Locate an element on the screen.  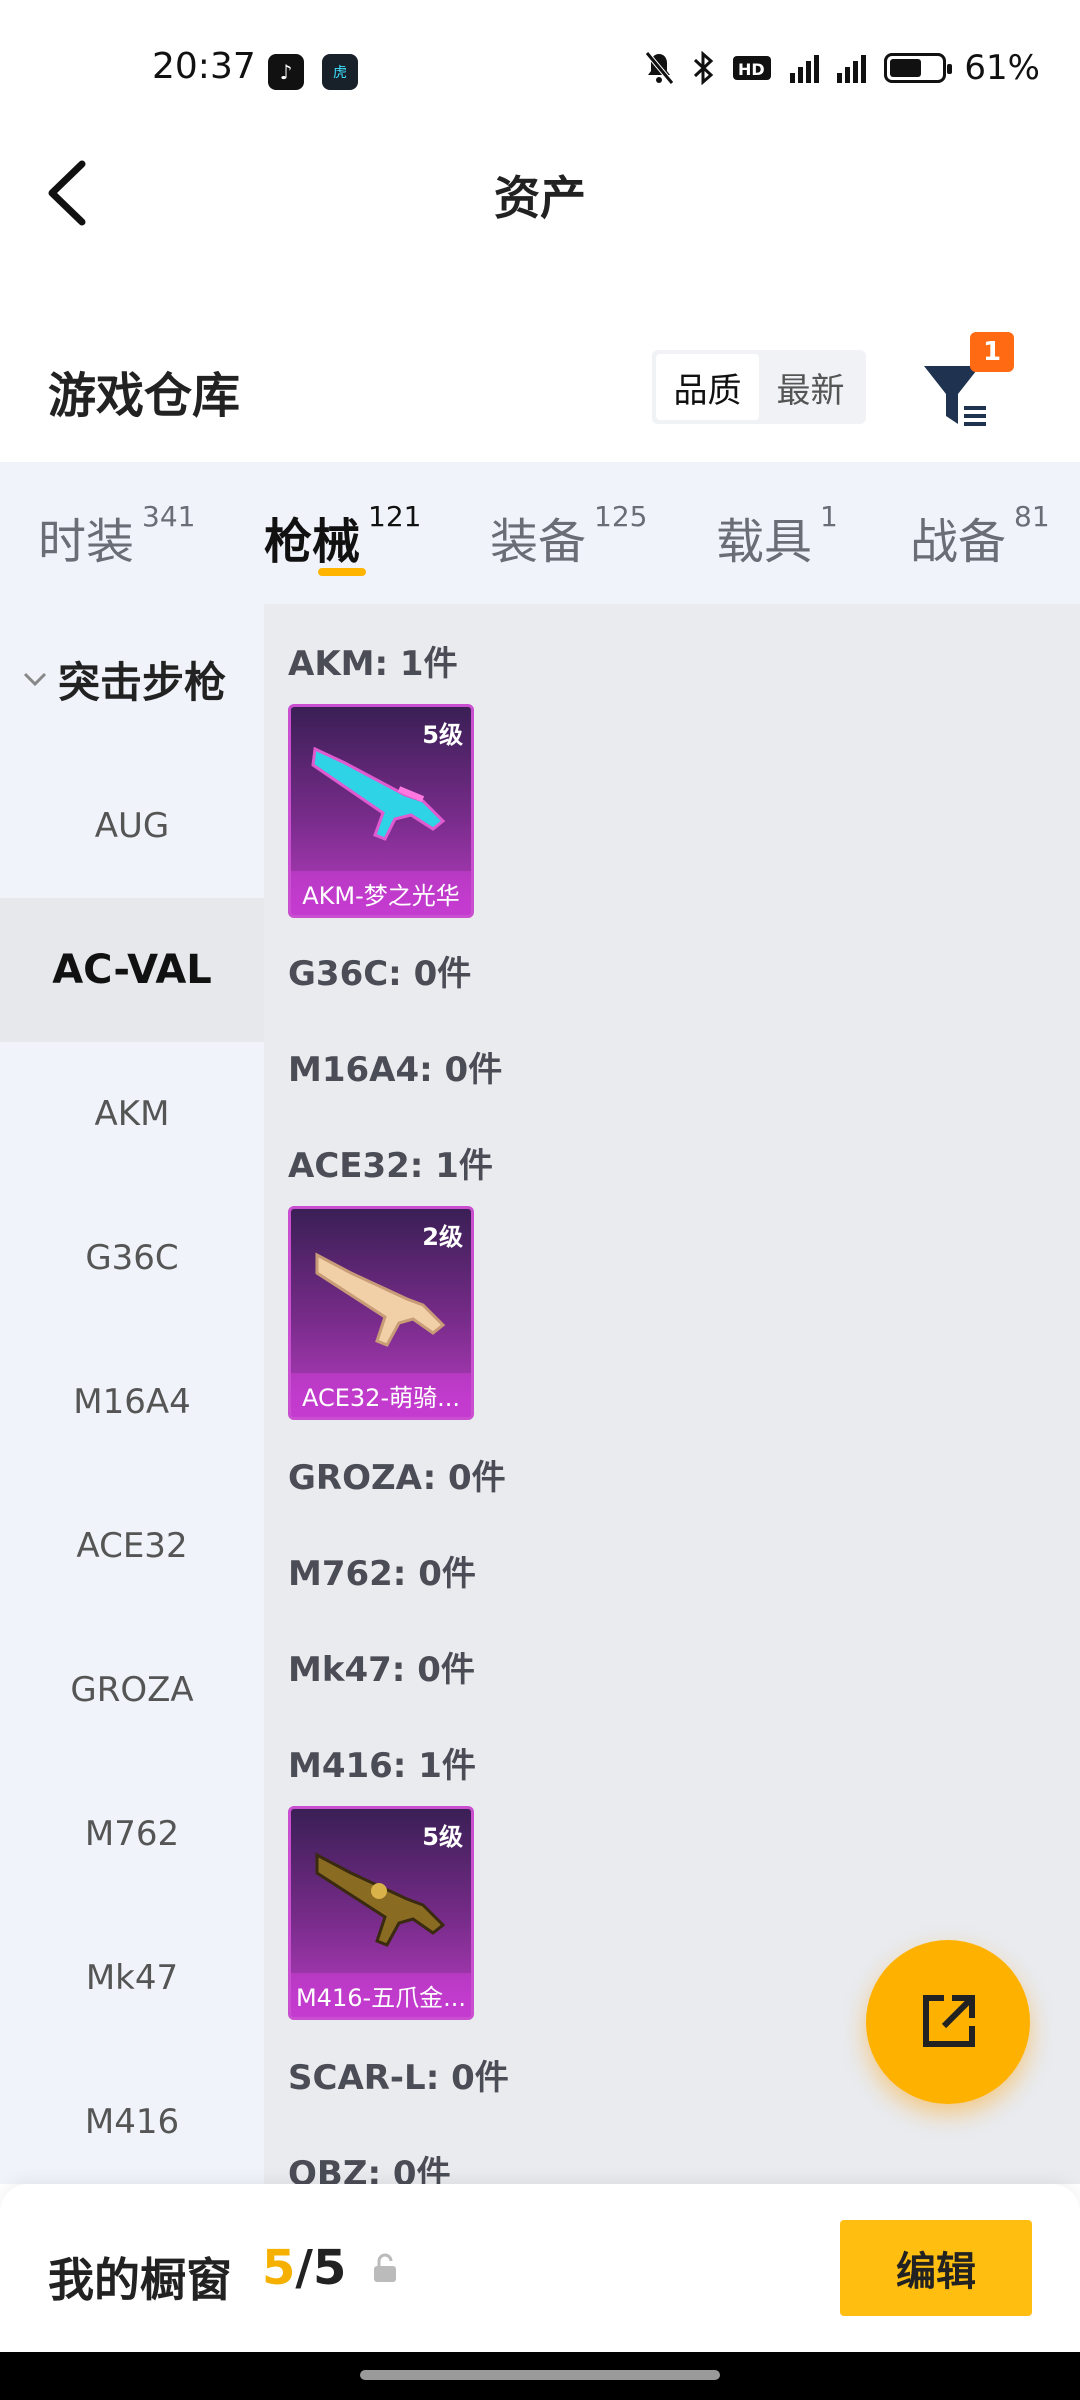
tab-equipment: 装备 125 is located at coordinates (603, 533).